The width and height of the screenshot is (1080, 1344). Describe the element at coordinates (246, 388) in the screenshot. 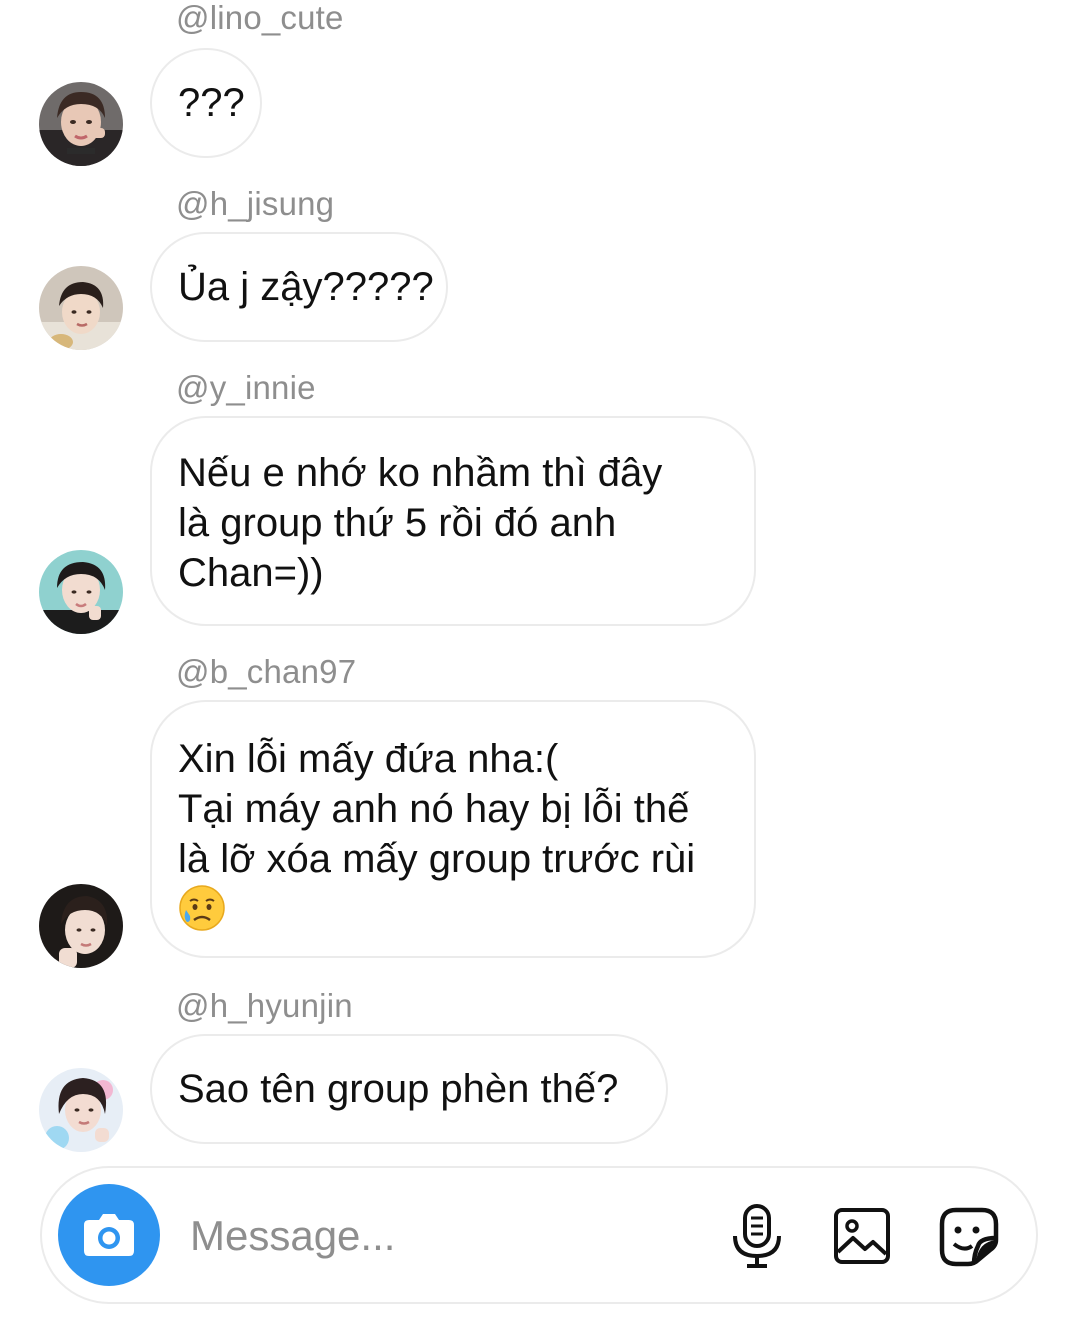

I see `sender-username: @y_innie` at that location.